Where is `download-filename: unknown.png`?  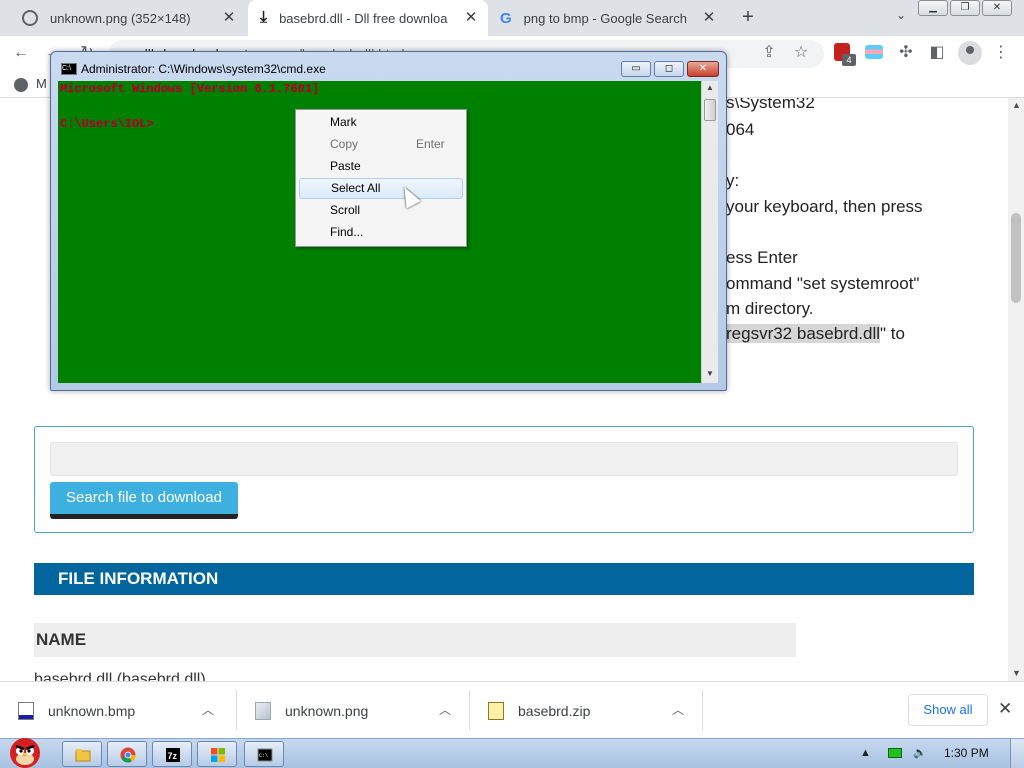
download-filename: unknown.png is located at coordinates (327, 710).